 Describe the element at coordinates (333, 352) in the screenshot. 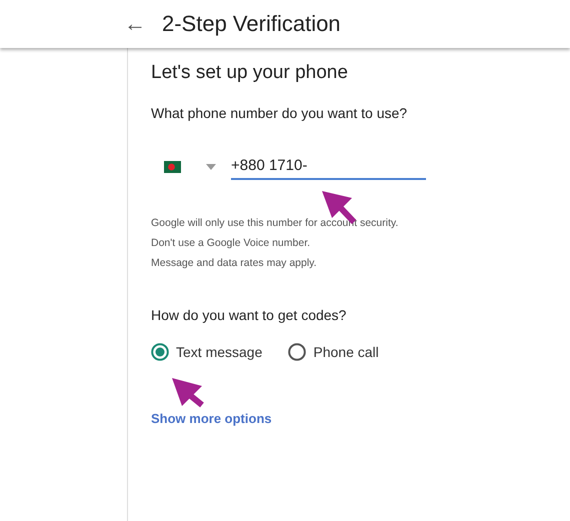

I see `radio-option: Phone call` at that location.